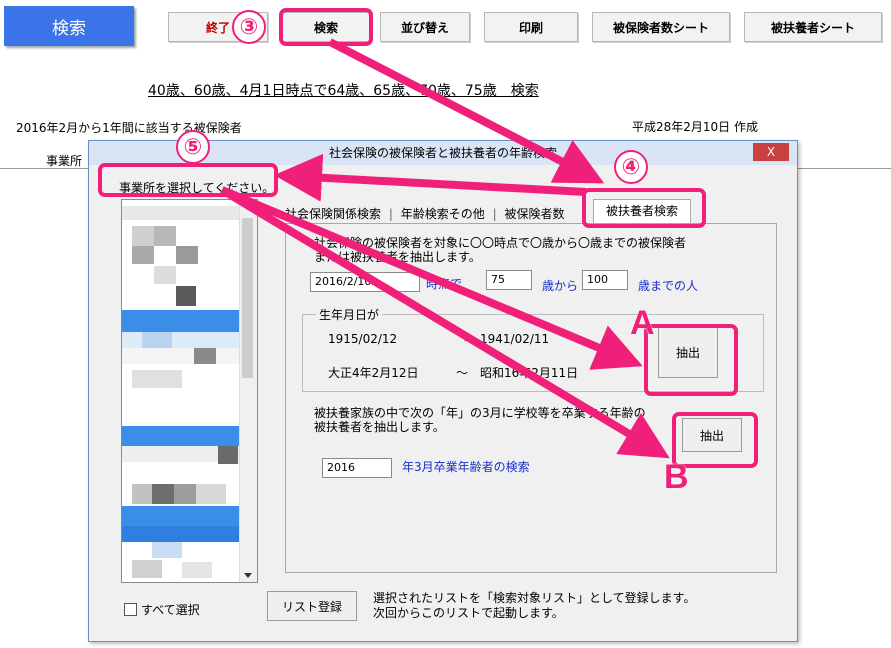  What do you see at coordinates (644, 208) in the screenshot?
I see `highlight-dependent-tab` at bounding box center [644, 208].